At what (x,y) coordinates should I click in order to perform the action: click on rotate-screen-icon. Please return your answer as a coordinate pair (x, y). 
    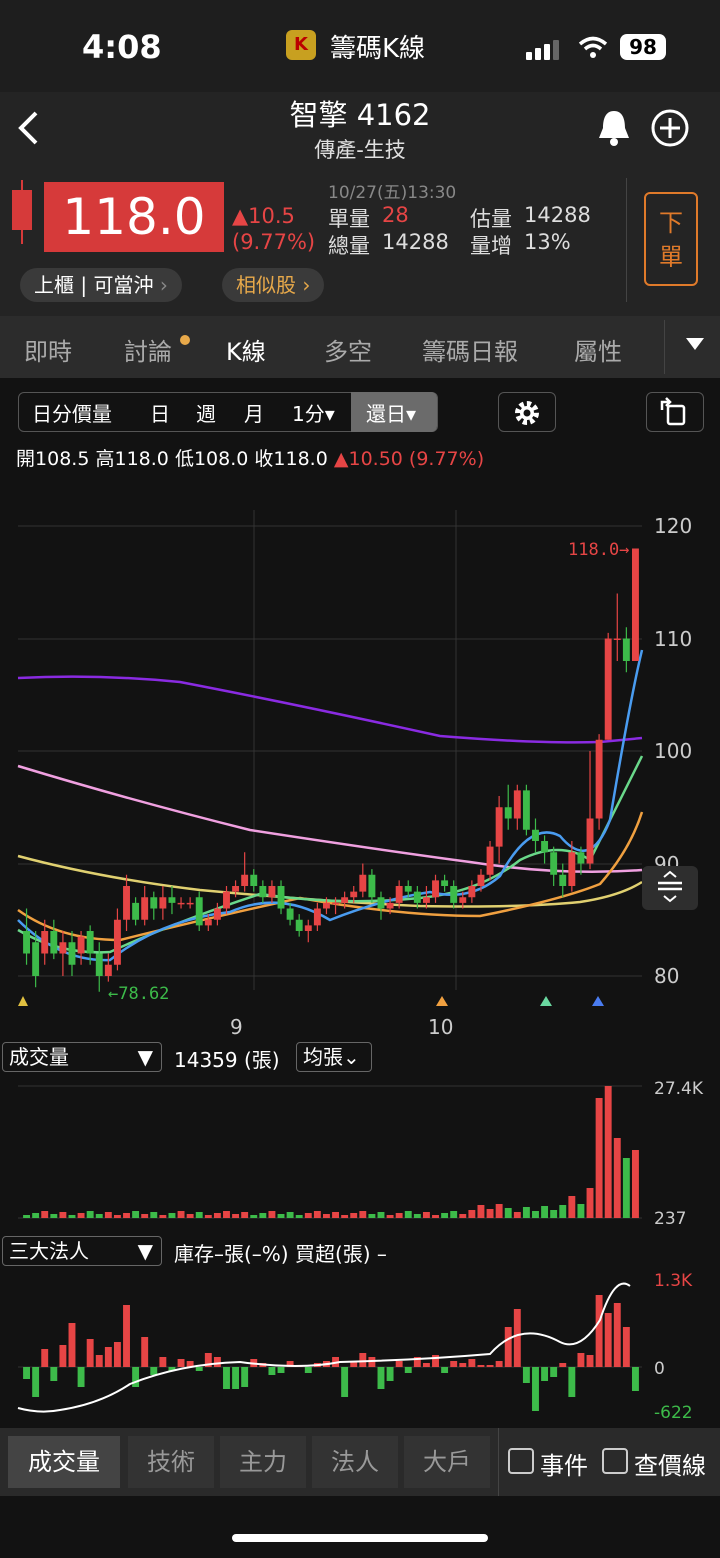
    Looking at the image, I should click on (673, 411).